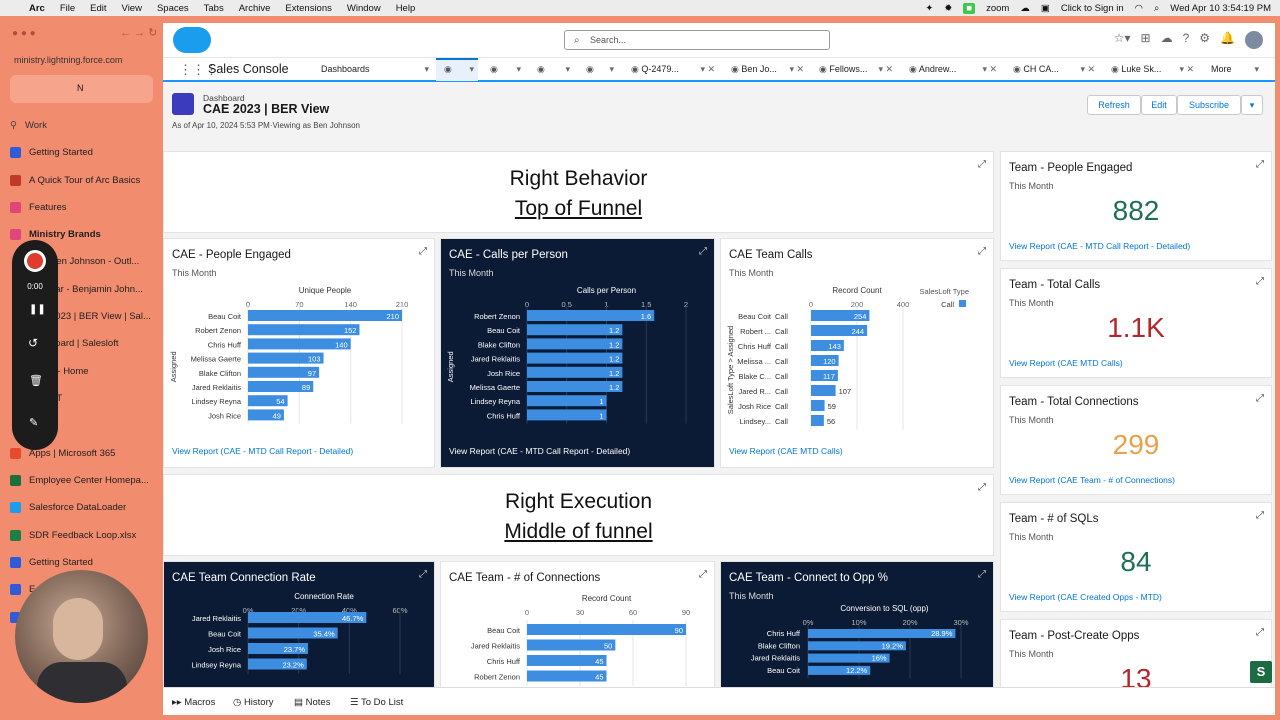  Describe the element at coordinates (1186, 40) in the screenshot. I see `help-icon: ?` at that location.